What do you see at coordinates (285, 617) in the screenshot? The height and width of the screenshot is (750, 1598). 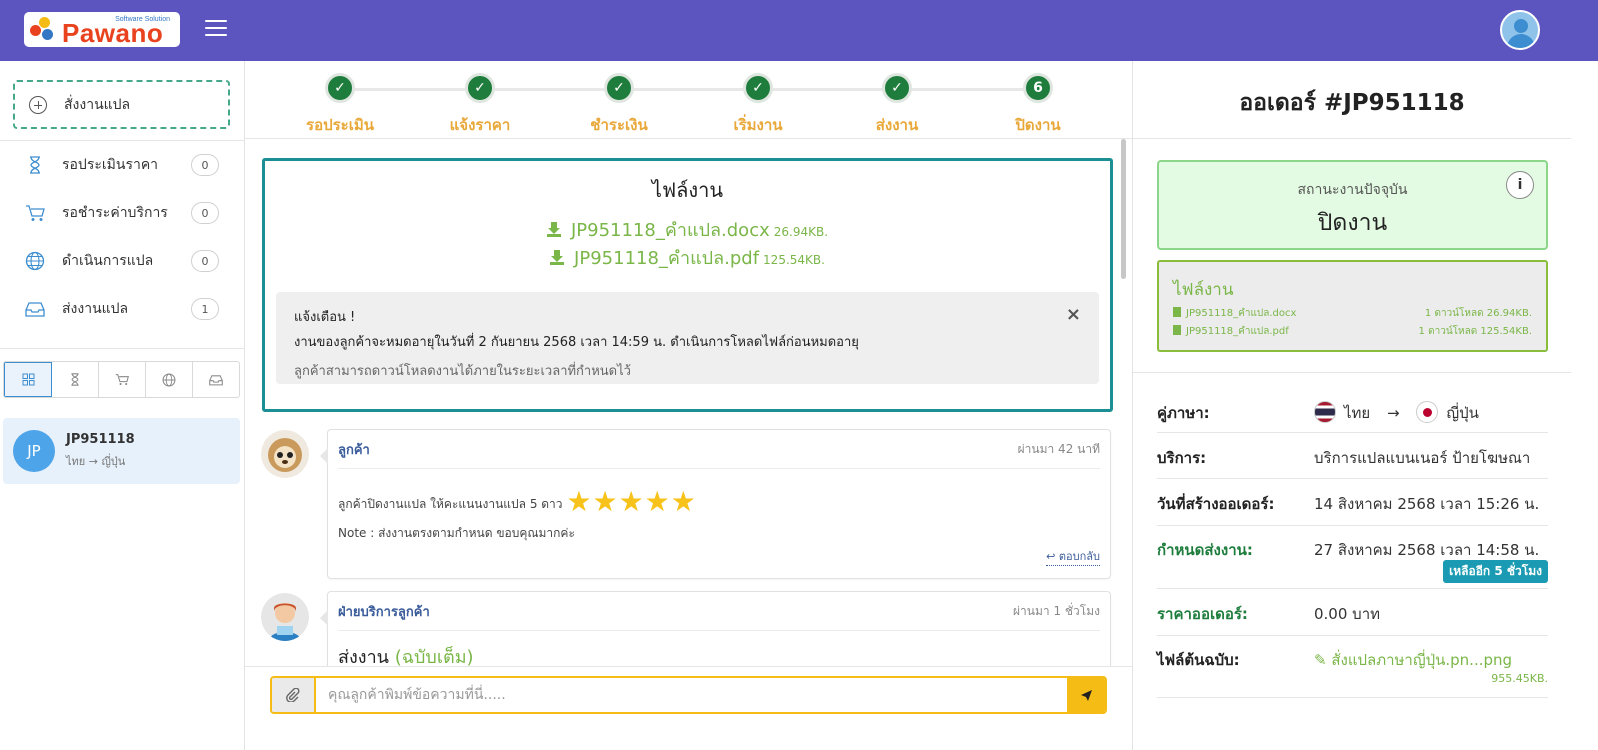 I see `support-avatar` at bounding box center [285, 617].